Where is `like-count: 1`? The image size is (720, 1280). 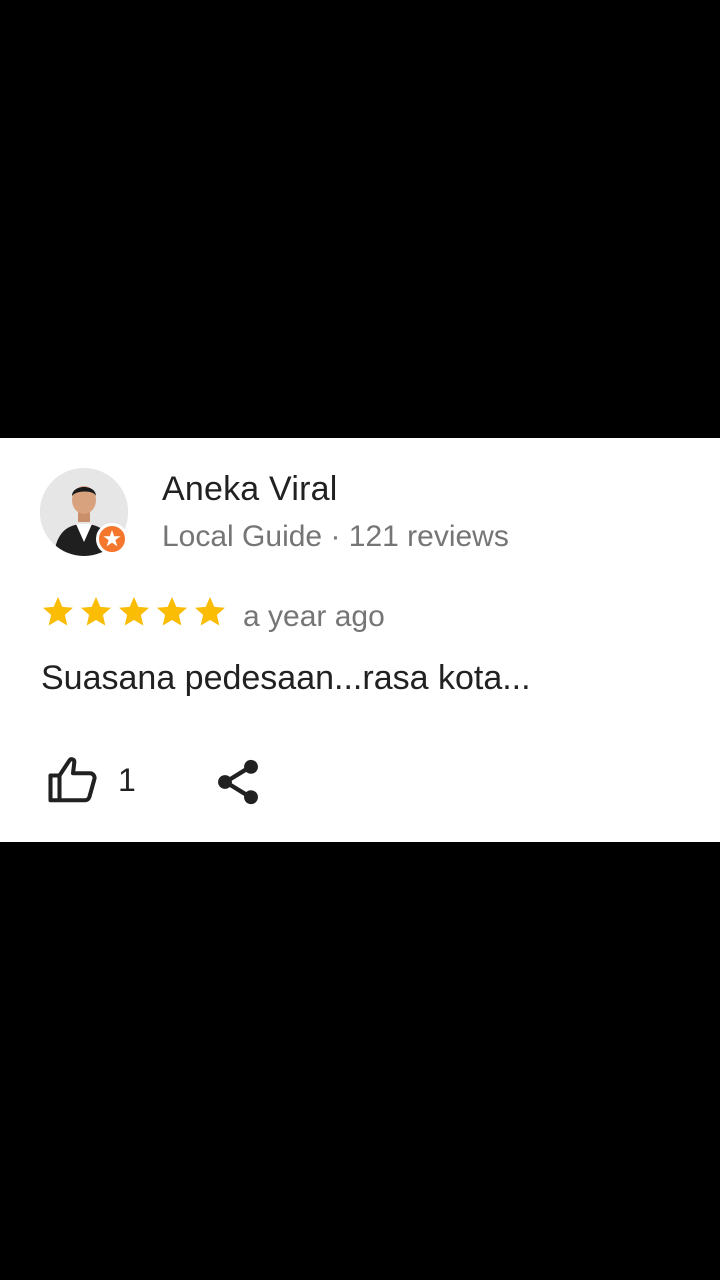 like-count: 1 is located at coordinates (127, 780).